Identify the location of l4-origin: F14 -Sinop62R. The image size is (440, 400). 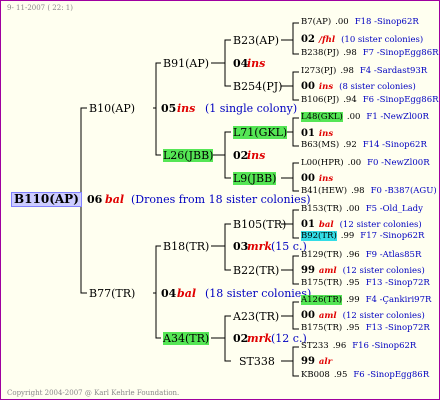
(394, 145).